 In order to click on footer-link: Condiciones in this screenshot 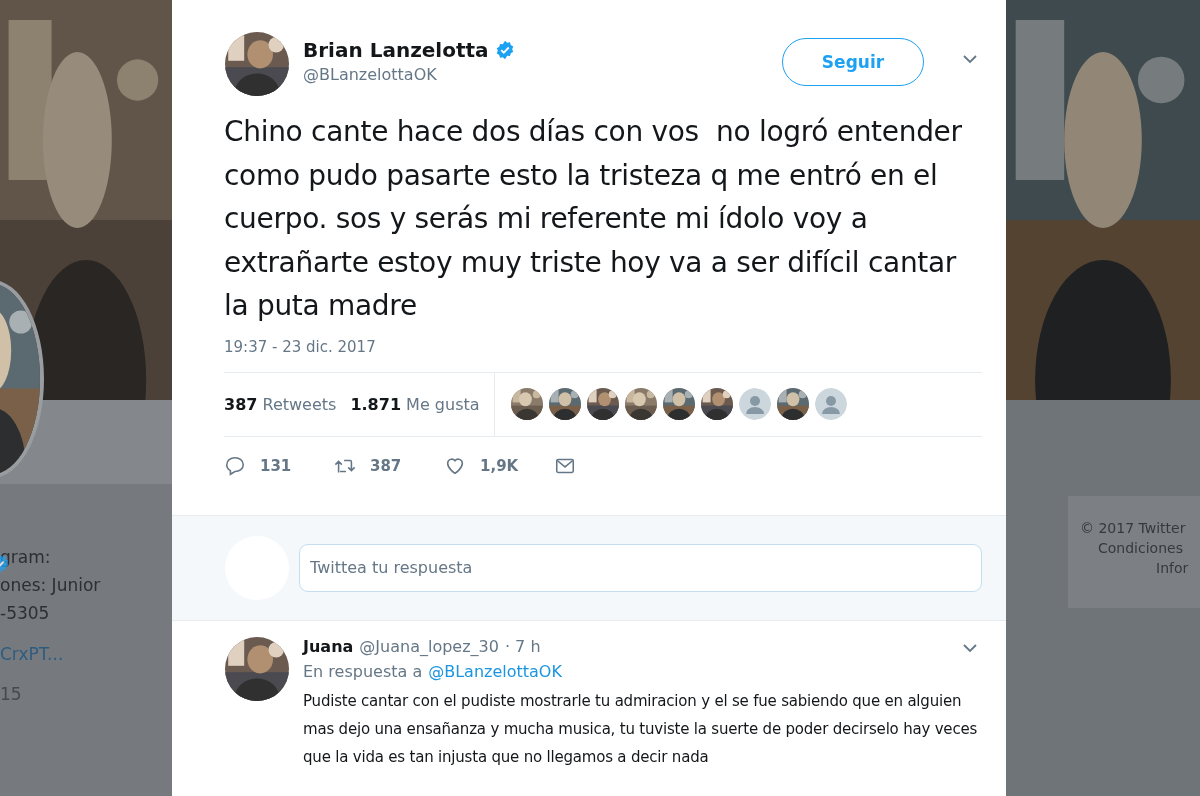, I will do `click(1140, 548)`.